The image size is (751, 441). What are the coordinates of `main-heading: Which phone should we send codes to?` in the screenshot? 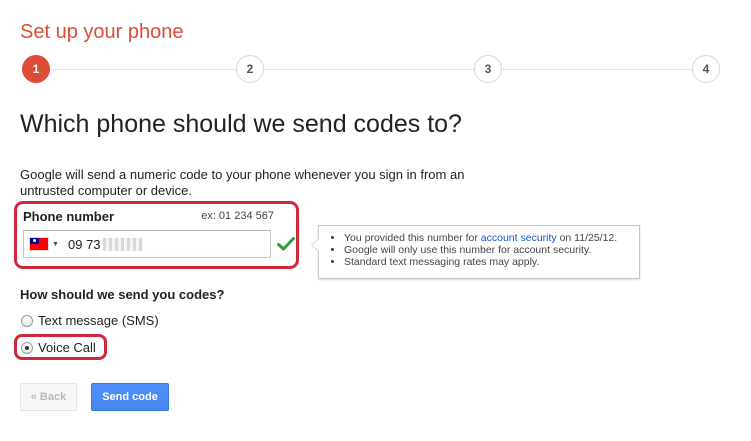 It's located at (241, 124).